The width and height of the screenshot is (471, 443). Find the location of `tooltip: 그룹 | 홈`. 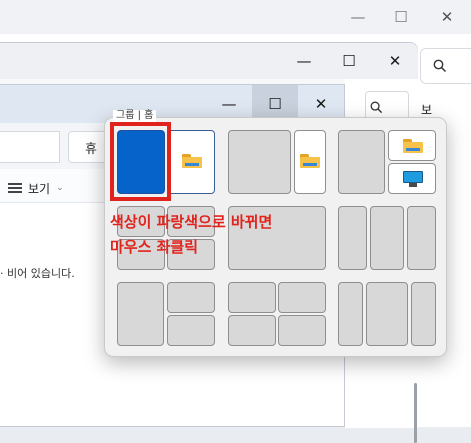

tooltip: 그룹 | 홈 is located at coordinates (135, 116).